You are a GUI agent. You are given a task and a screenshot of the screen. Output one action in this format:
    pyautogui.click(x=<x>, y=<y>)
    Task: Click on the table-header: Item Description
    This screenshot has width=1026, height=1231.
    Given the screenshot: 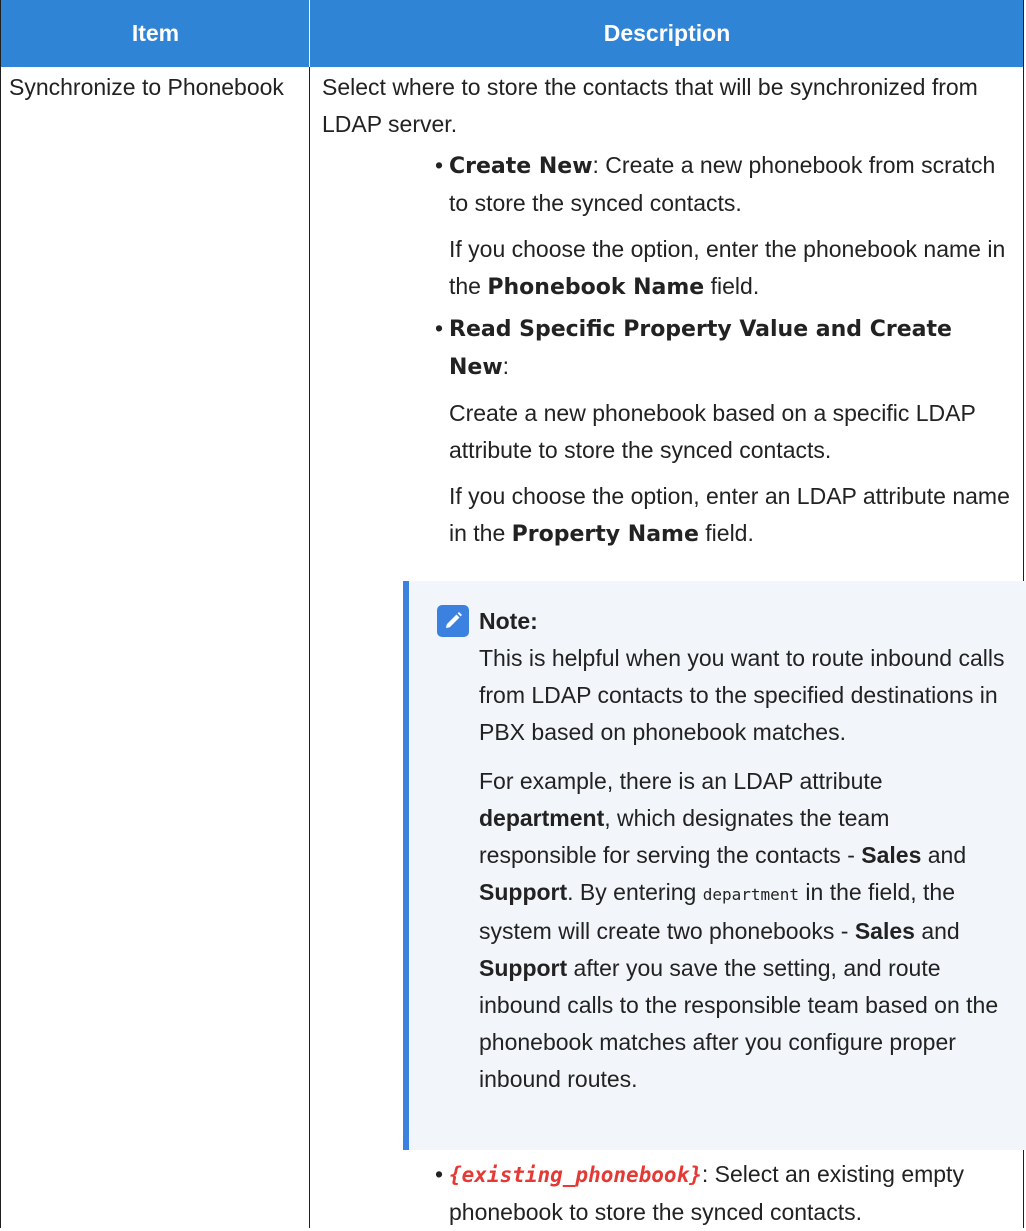 What is the action you would take?
    pyautogui.click(x=512, y=33)
    